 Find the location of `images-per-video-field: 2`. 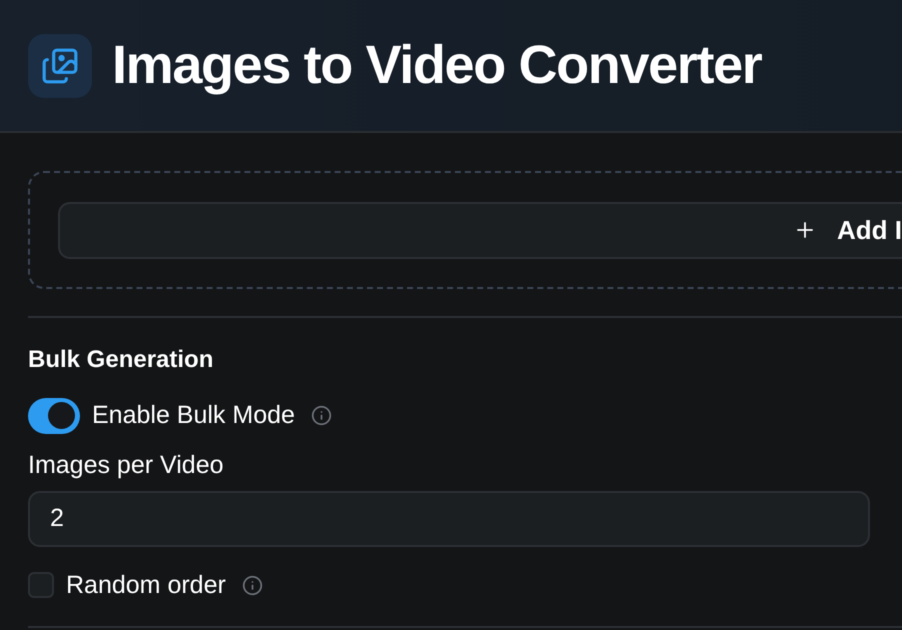

images-per-video-field: 2 is located at coordinates (449, 518).